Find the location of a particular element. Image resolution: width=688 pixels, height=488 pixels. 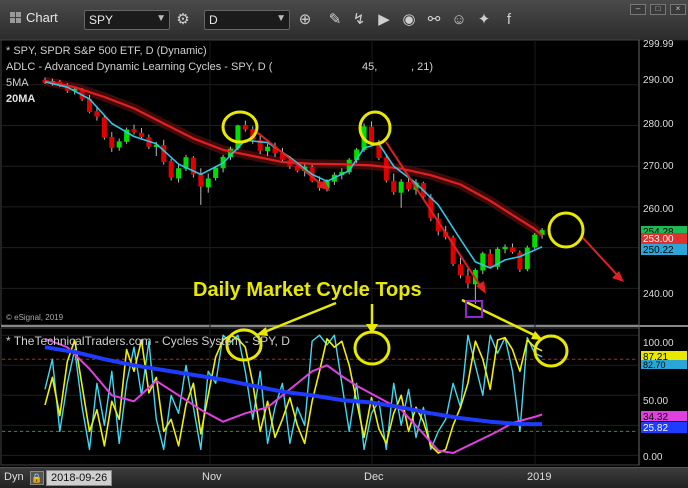

lock-icon: 🔒 is located at coordinates (37, 478).